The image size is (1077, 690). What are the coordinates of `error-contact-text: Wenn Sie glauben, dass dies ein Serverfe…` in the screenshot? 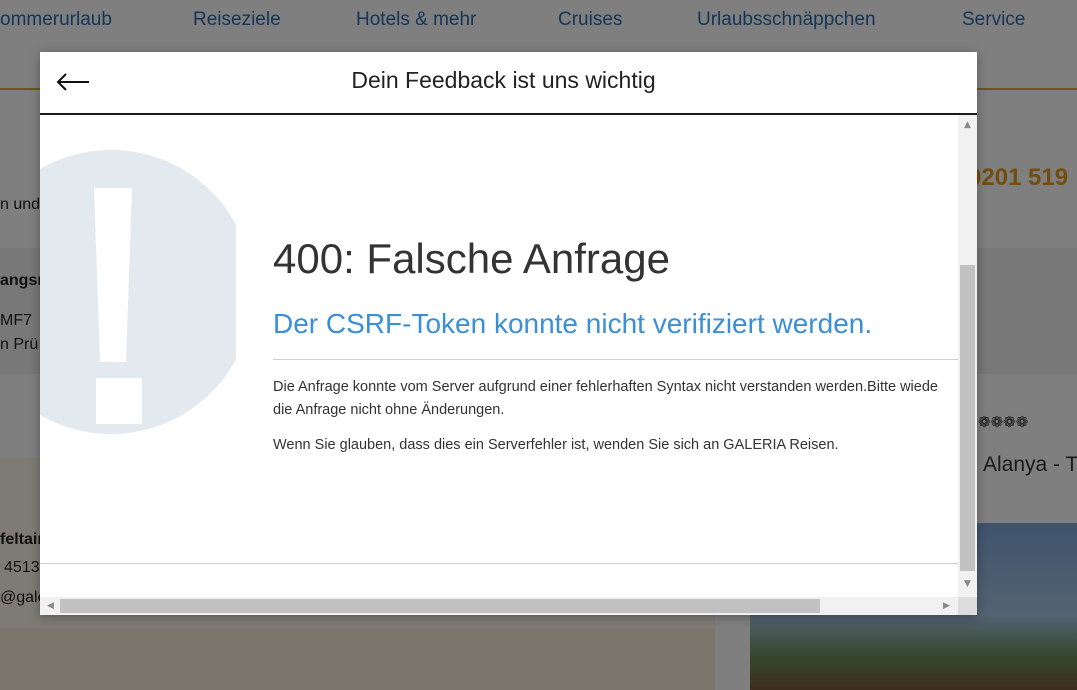 It's located at (556, 445).